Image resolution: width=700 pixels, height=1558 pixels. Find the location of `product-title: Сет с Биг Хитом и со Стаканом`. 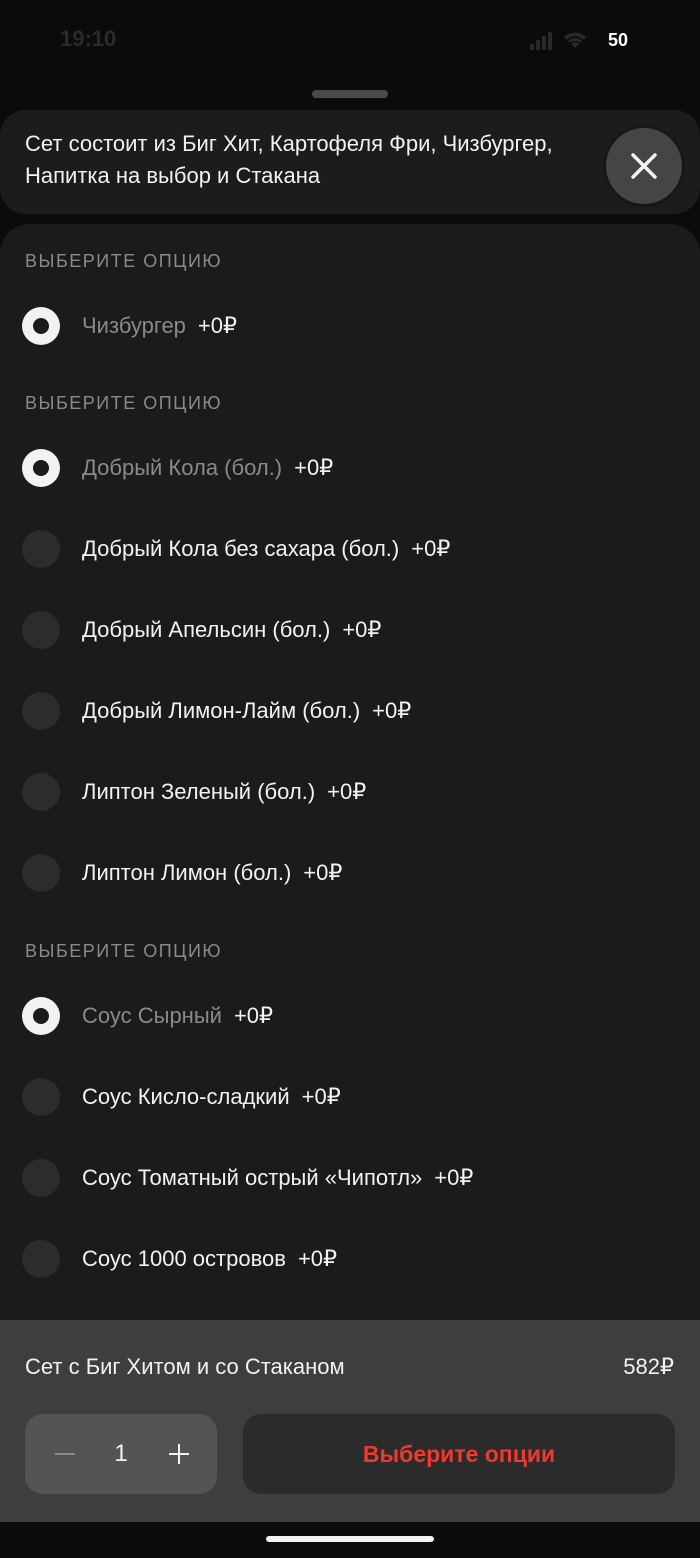

product-title: Сет с Биг Хитом и со Стаканом is located at coordinates (185, 1366).